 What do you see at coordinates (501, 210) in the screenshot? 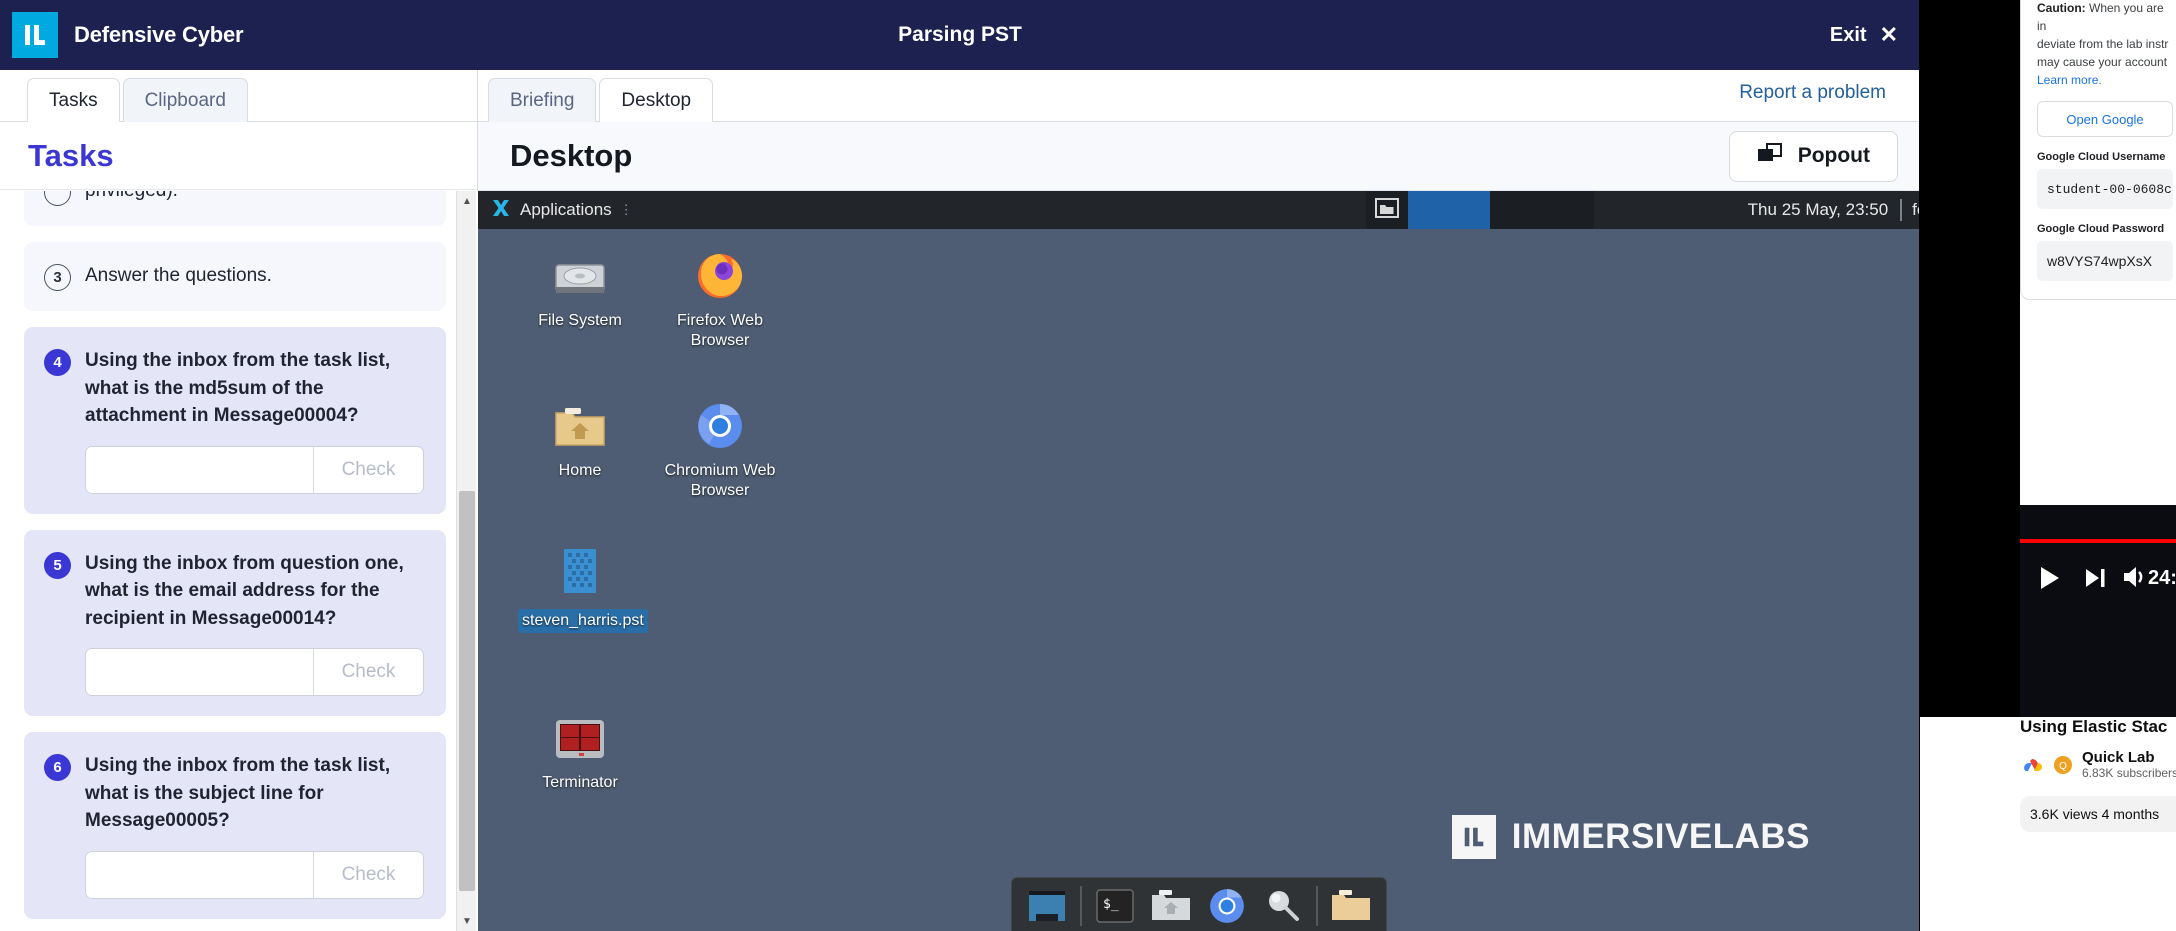
I see `xfce-mouse-icon` at bounding box center [501, 210].